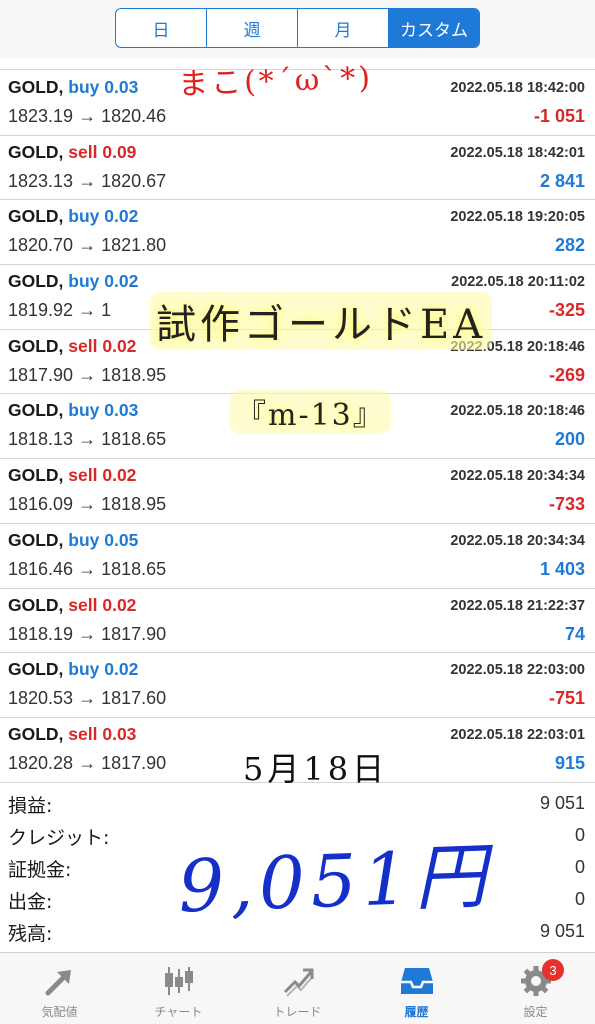  What do you see at coordinates (102, 733) in the screenshot?
I see `trade-side-volume: sell 0.03` at bounding box center [102, 733].